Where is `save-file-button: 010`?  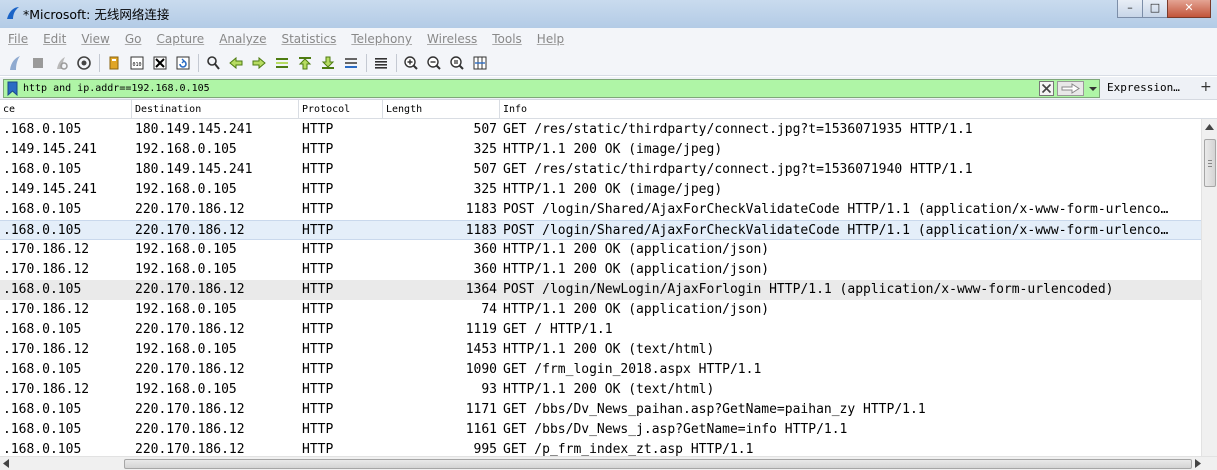 save-file-button: 010 is located at coordinates (137, 63).